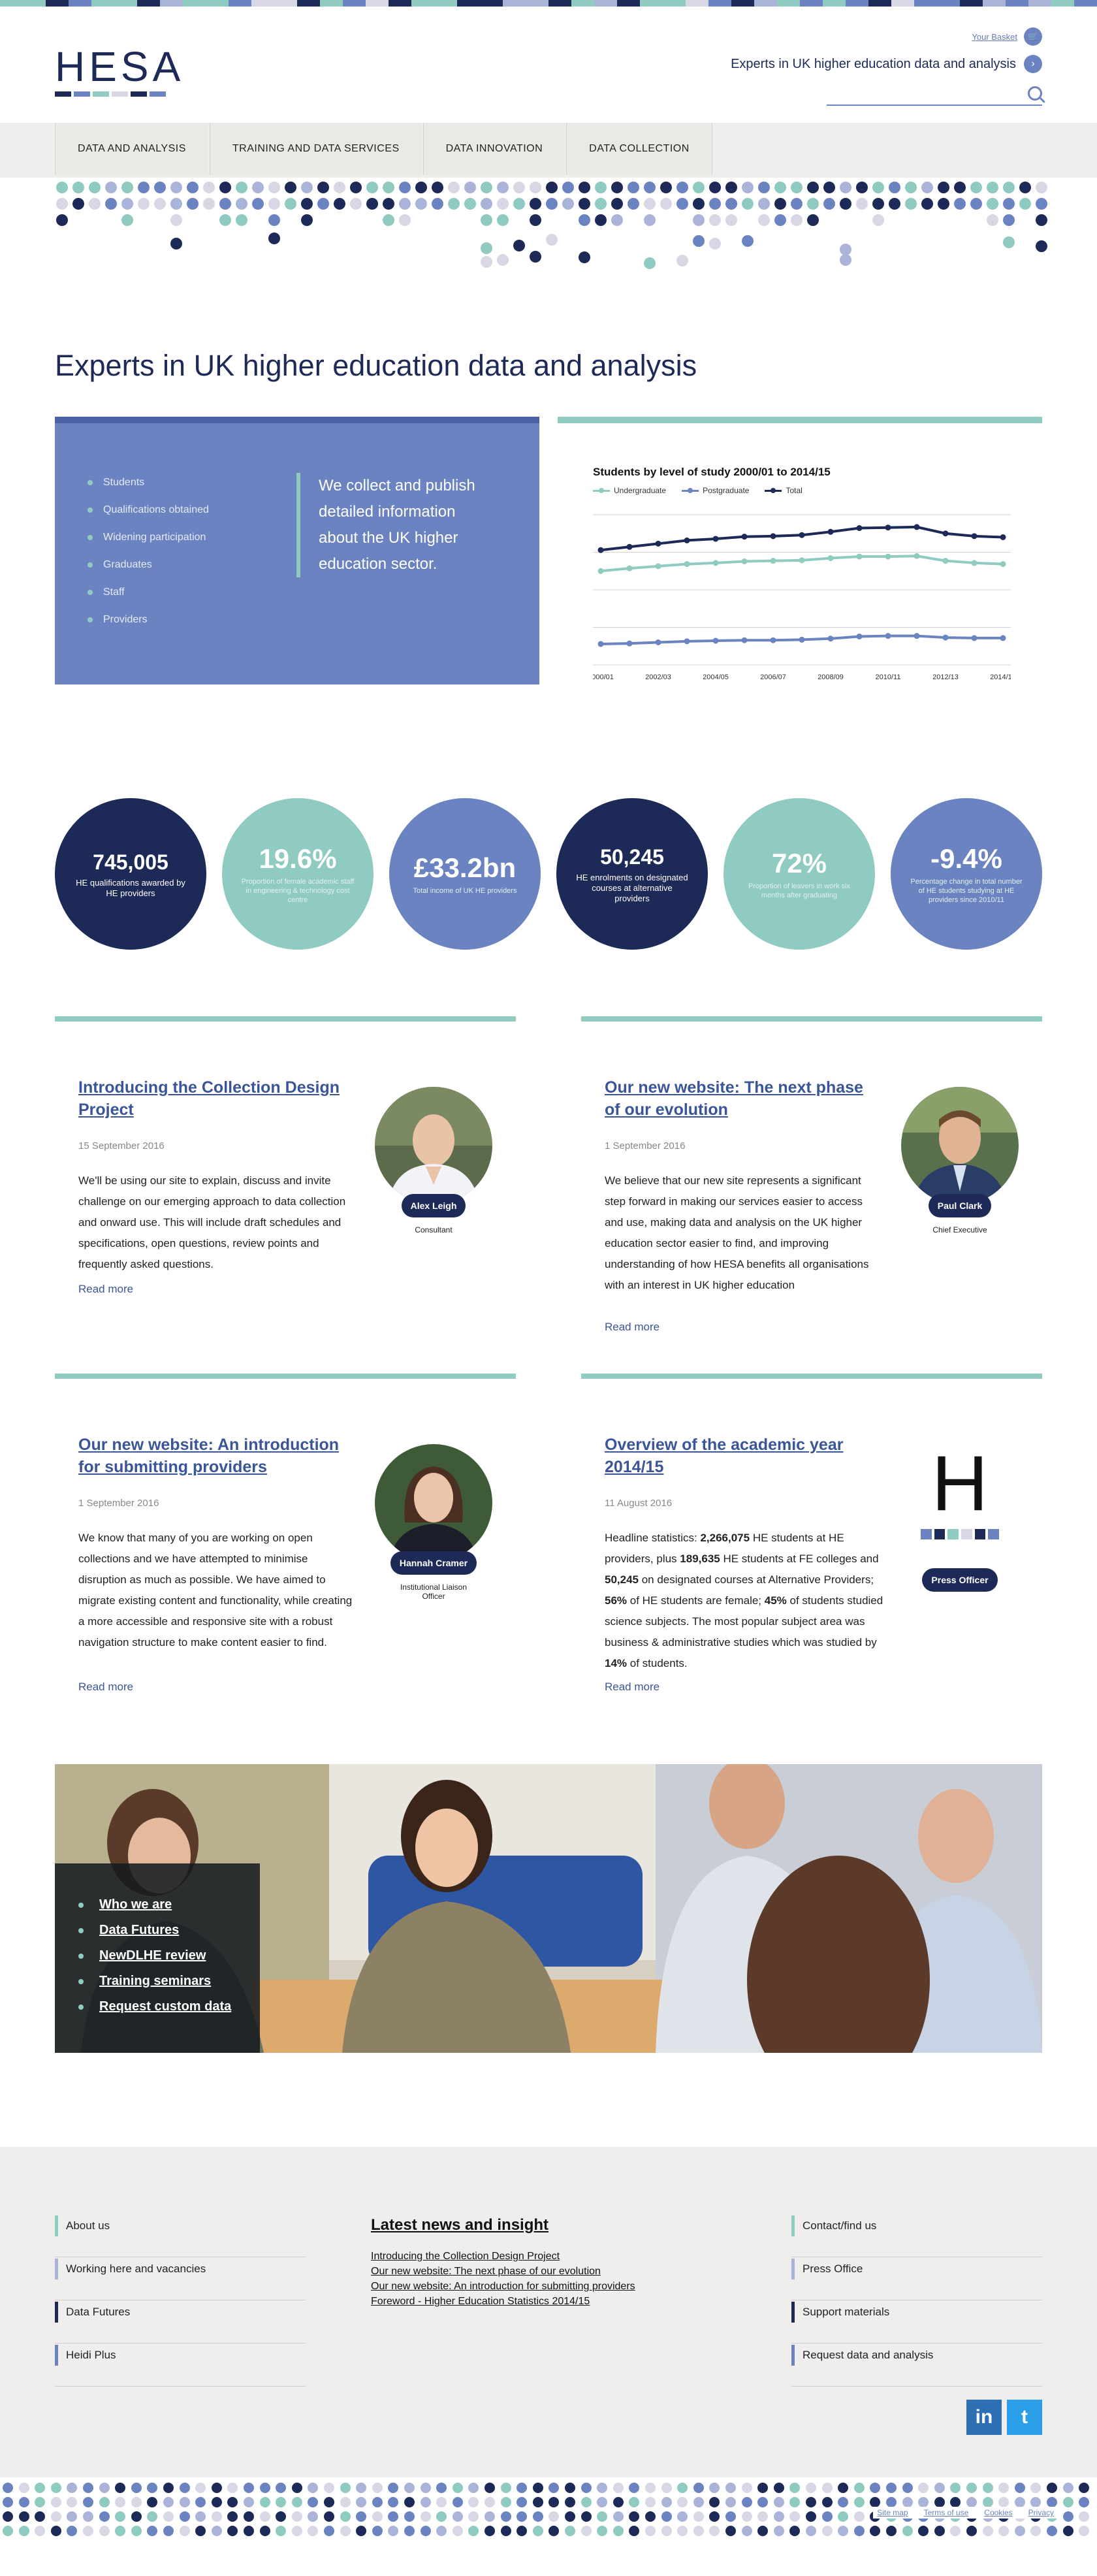  Describe the element at coordinates (947, 2512) in the screenshot. I see `legal-link-terms: Terms of use` at that location.